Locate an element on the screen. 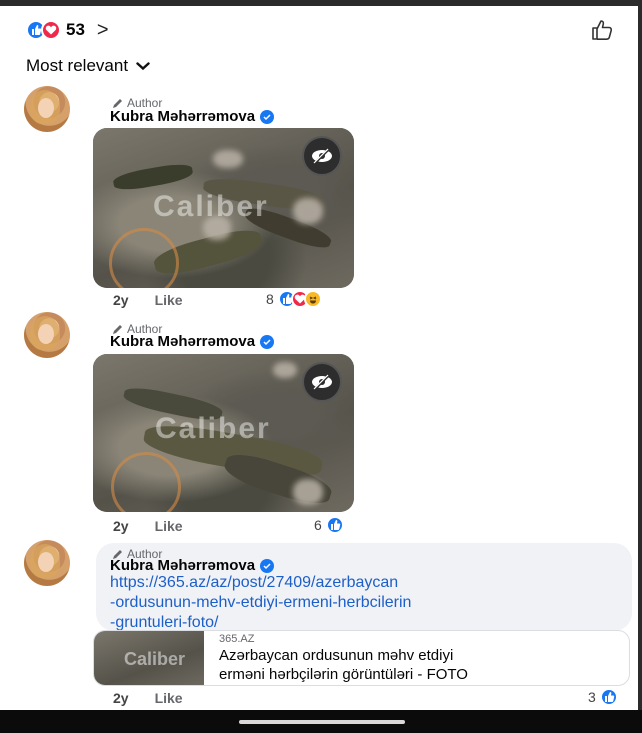 The width and height of the screenshot is (642, 733). reaction-count: 53 is located at coordinates (75, 29).